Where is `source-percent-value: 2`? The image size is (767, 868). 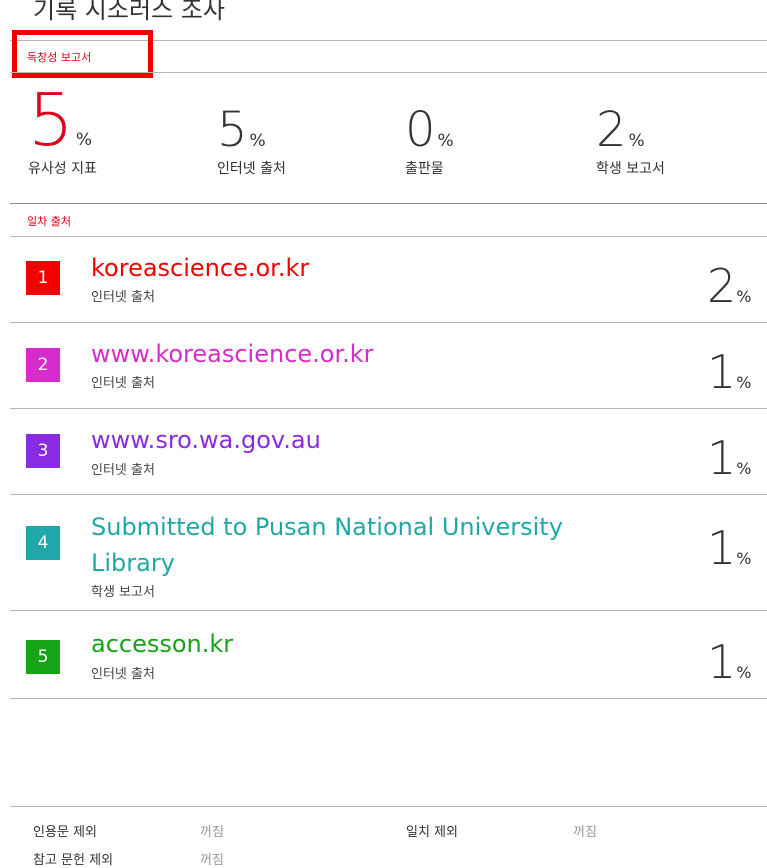 source-percent-value: 2 is located at coordinates (722, 286).